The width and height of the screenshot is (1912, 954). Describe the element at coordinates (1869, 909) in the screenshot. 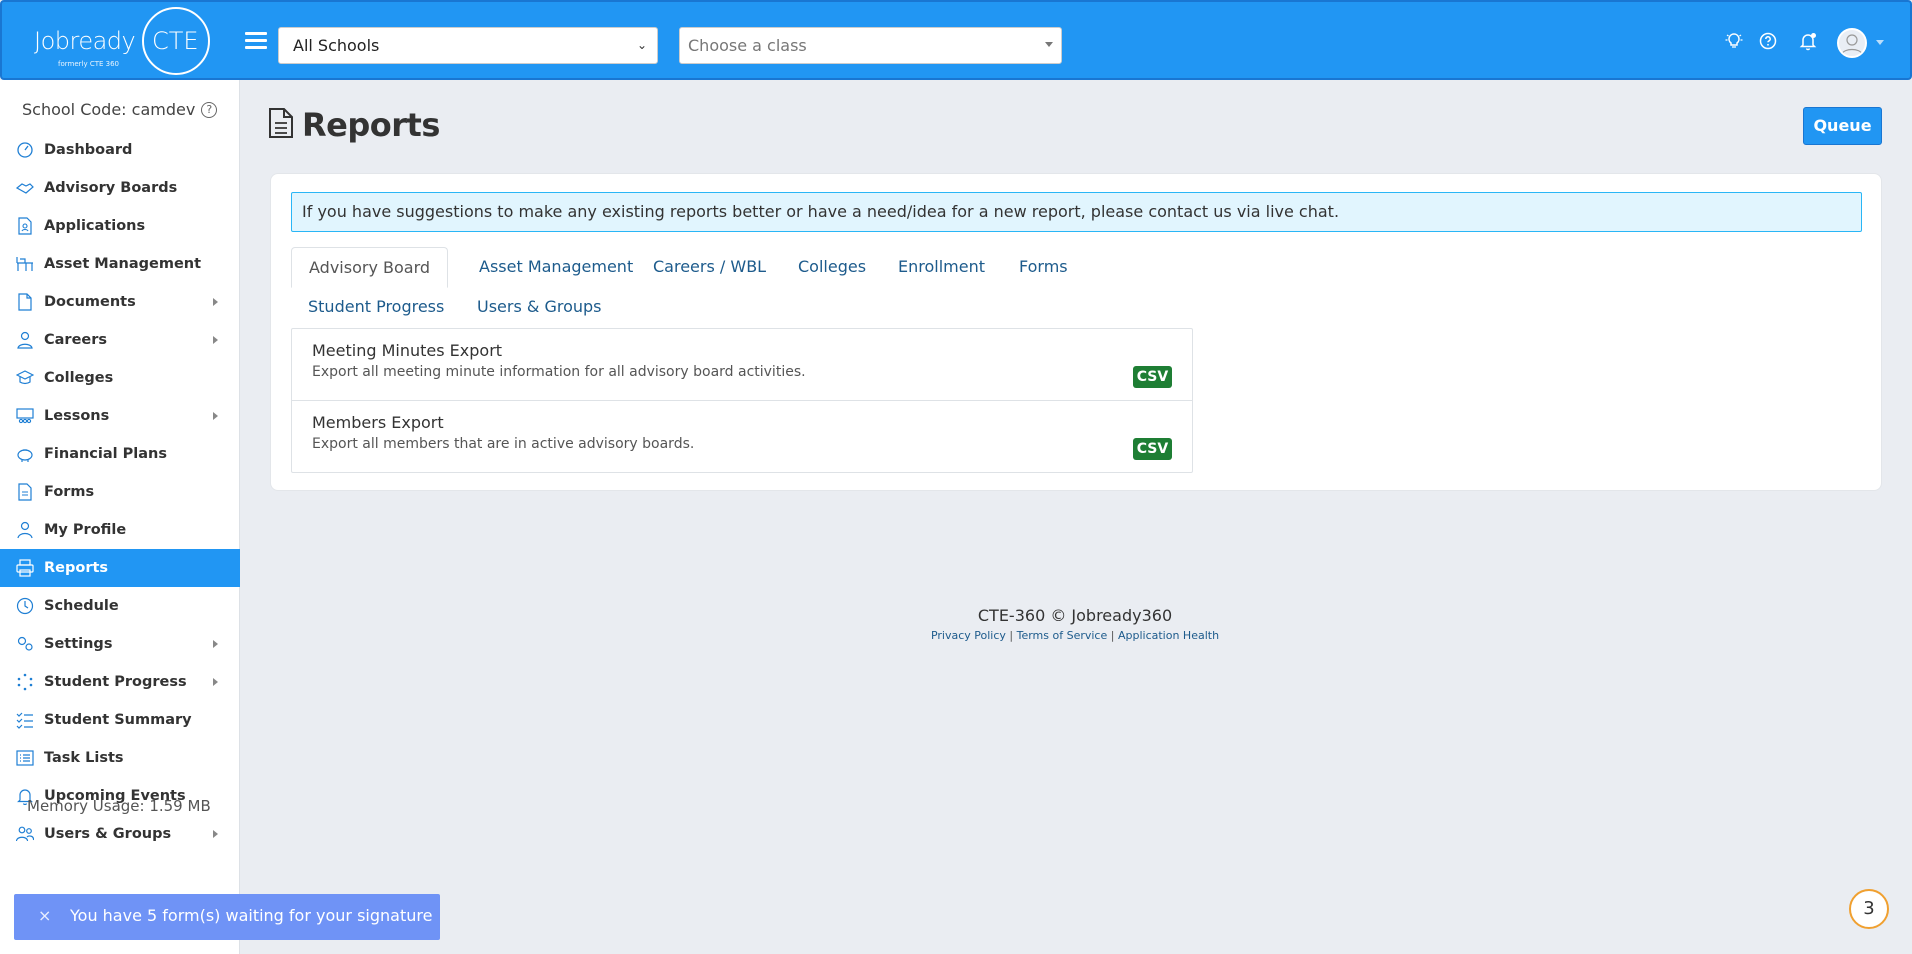

I see `chat-badge: 3` at that location.